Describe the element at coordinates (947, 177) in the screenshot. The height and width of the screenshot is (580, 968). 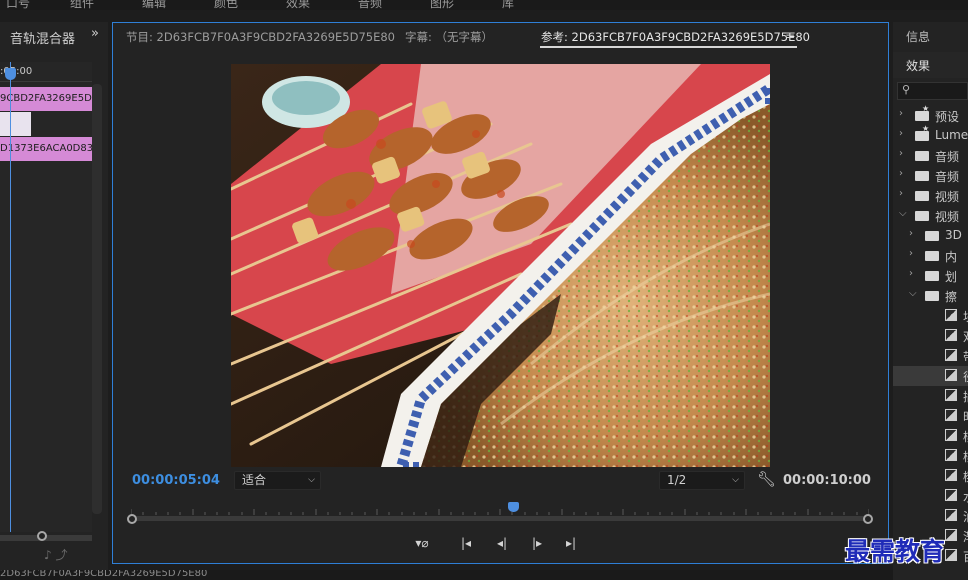
I see `effect-label: 音频` at that location.